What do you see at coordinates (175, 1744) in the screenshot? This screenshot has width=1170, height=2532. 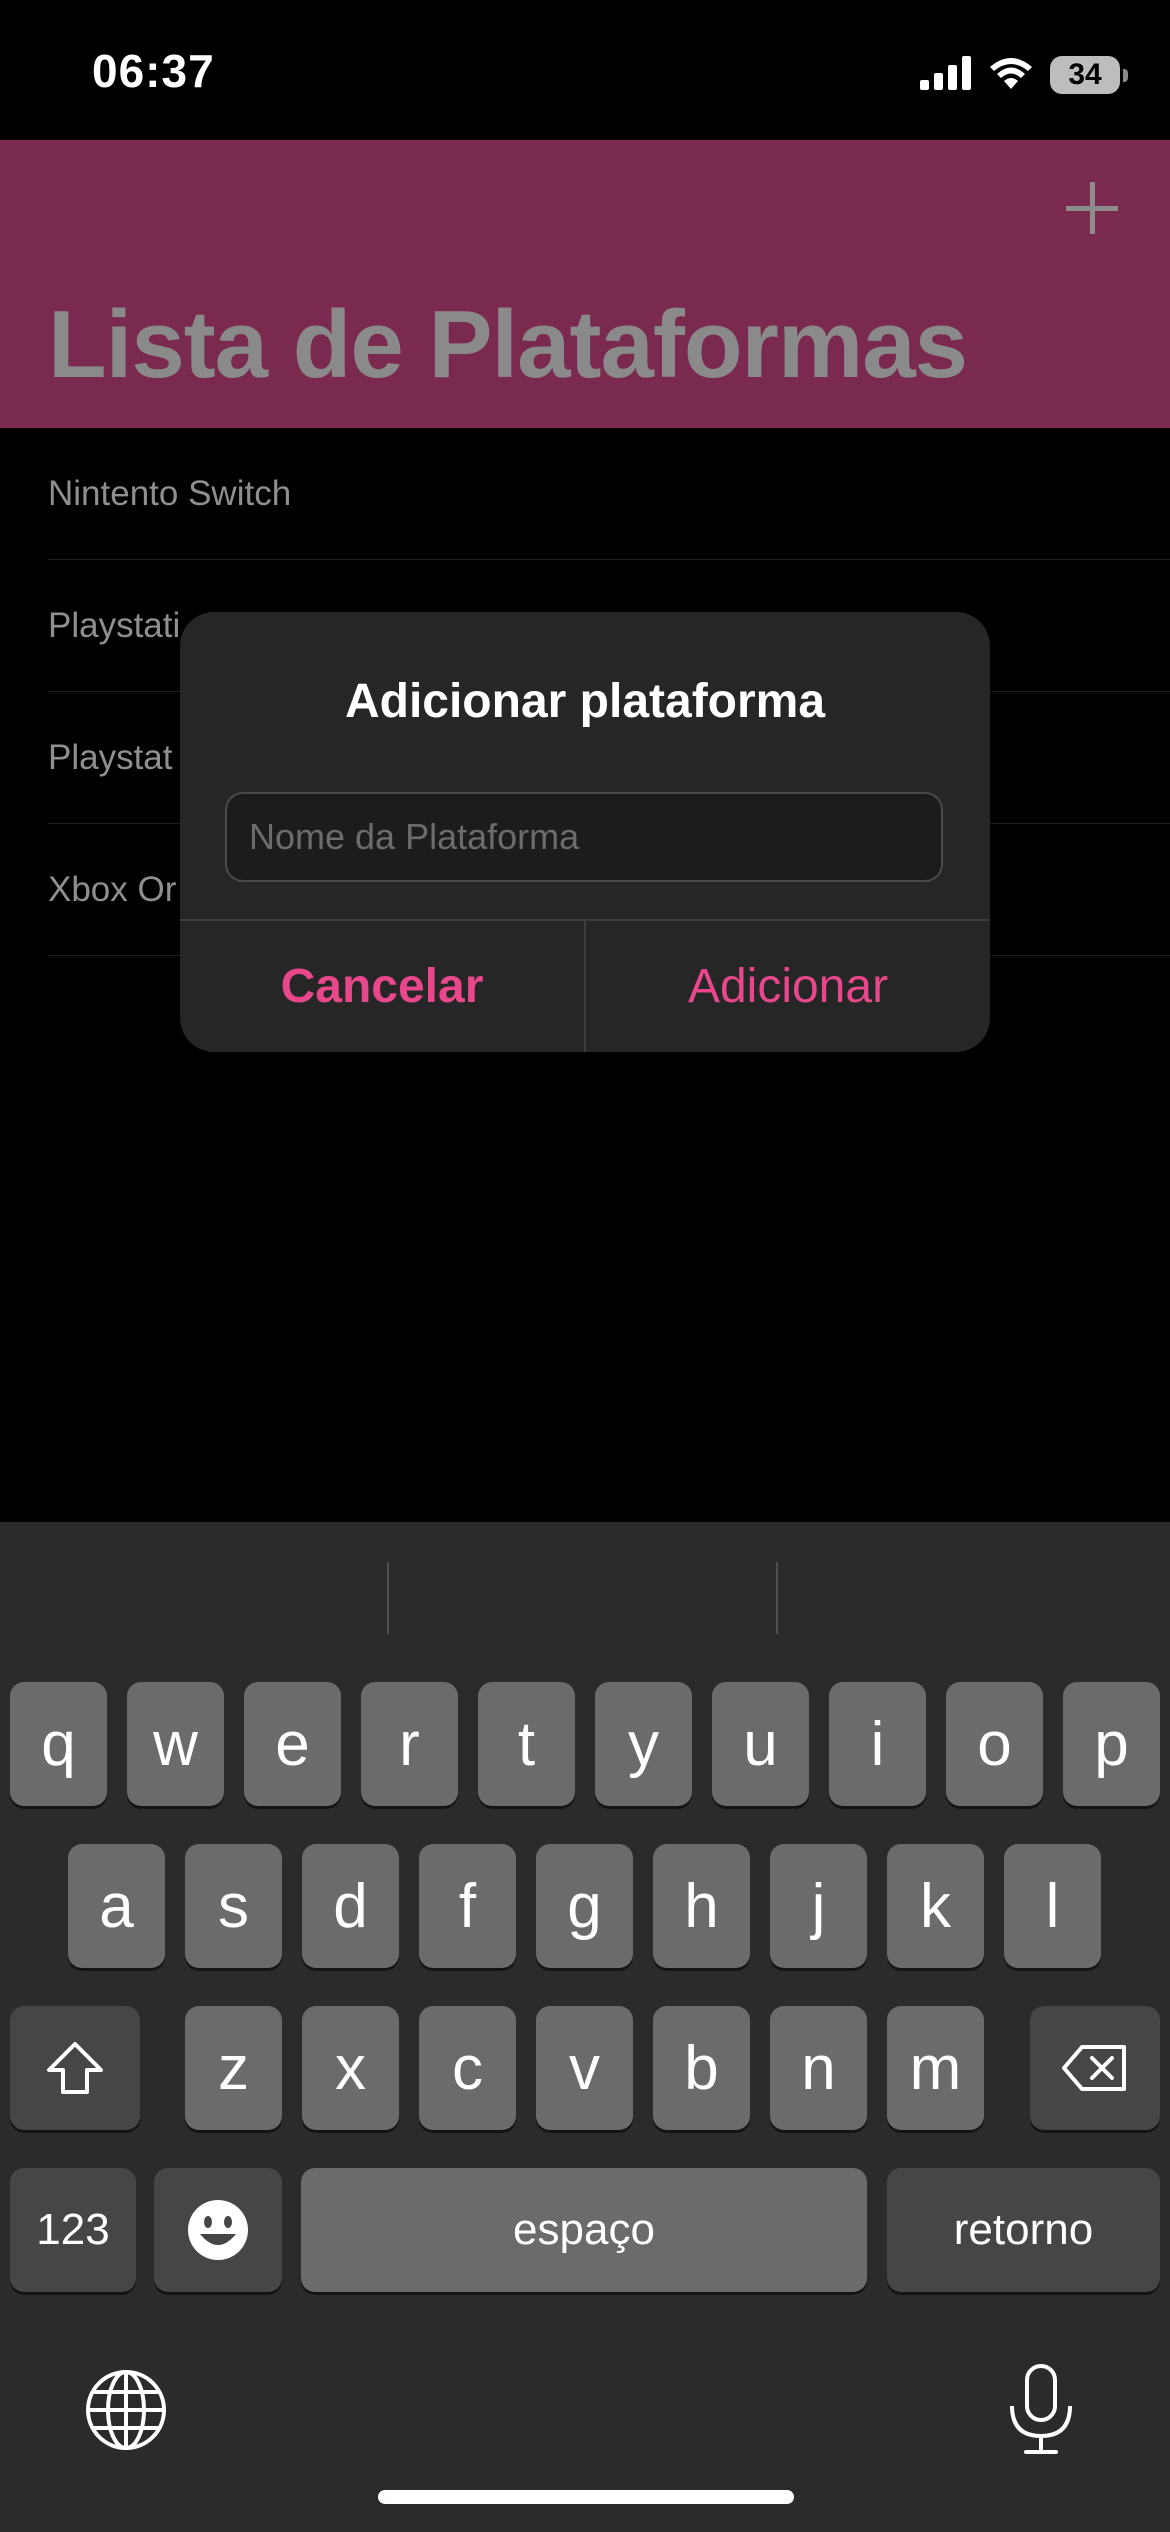 I see `key-w: w` at bounding box center [175, 1744].